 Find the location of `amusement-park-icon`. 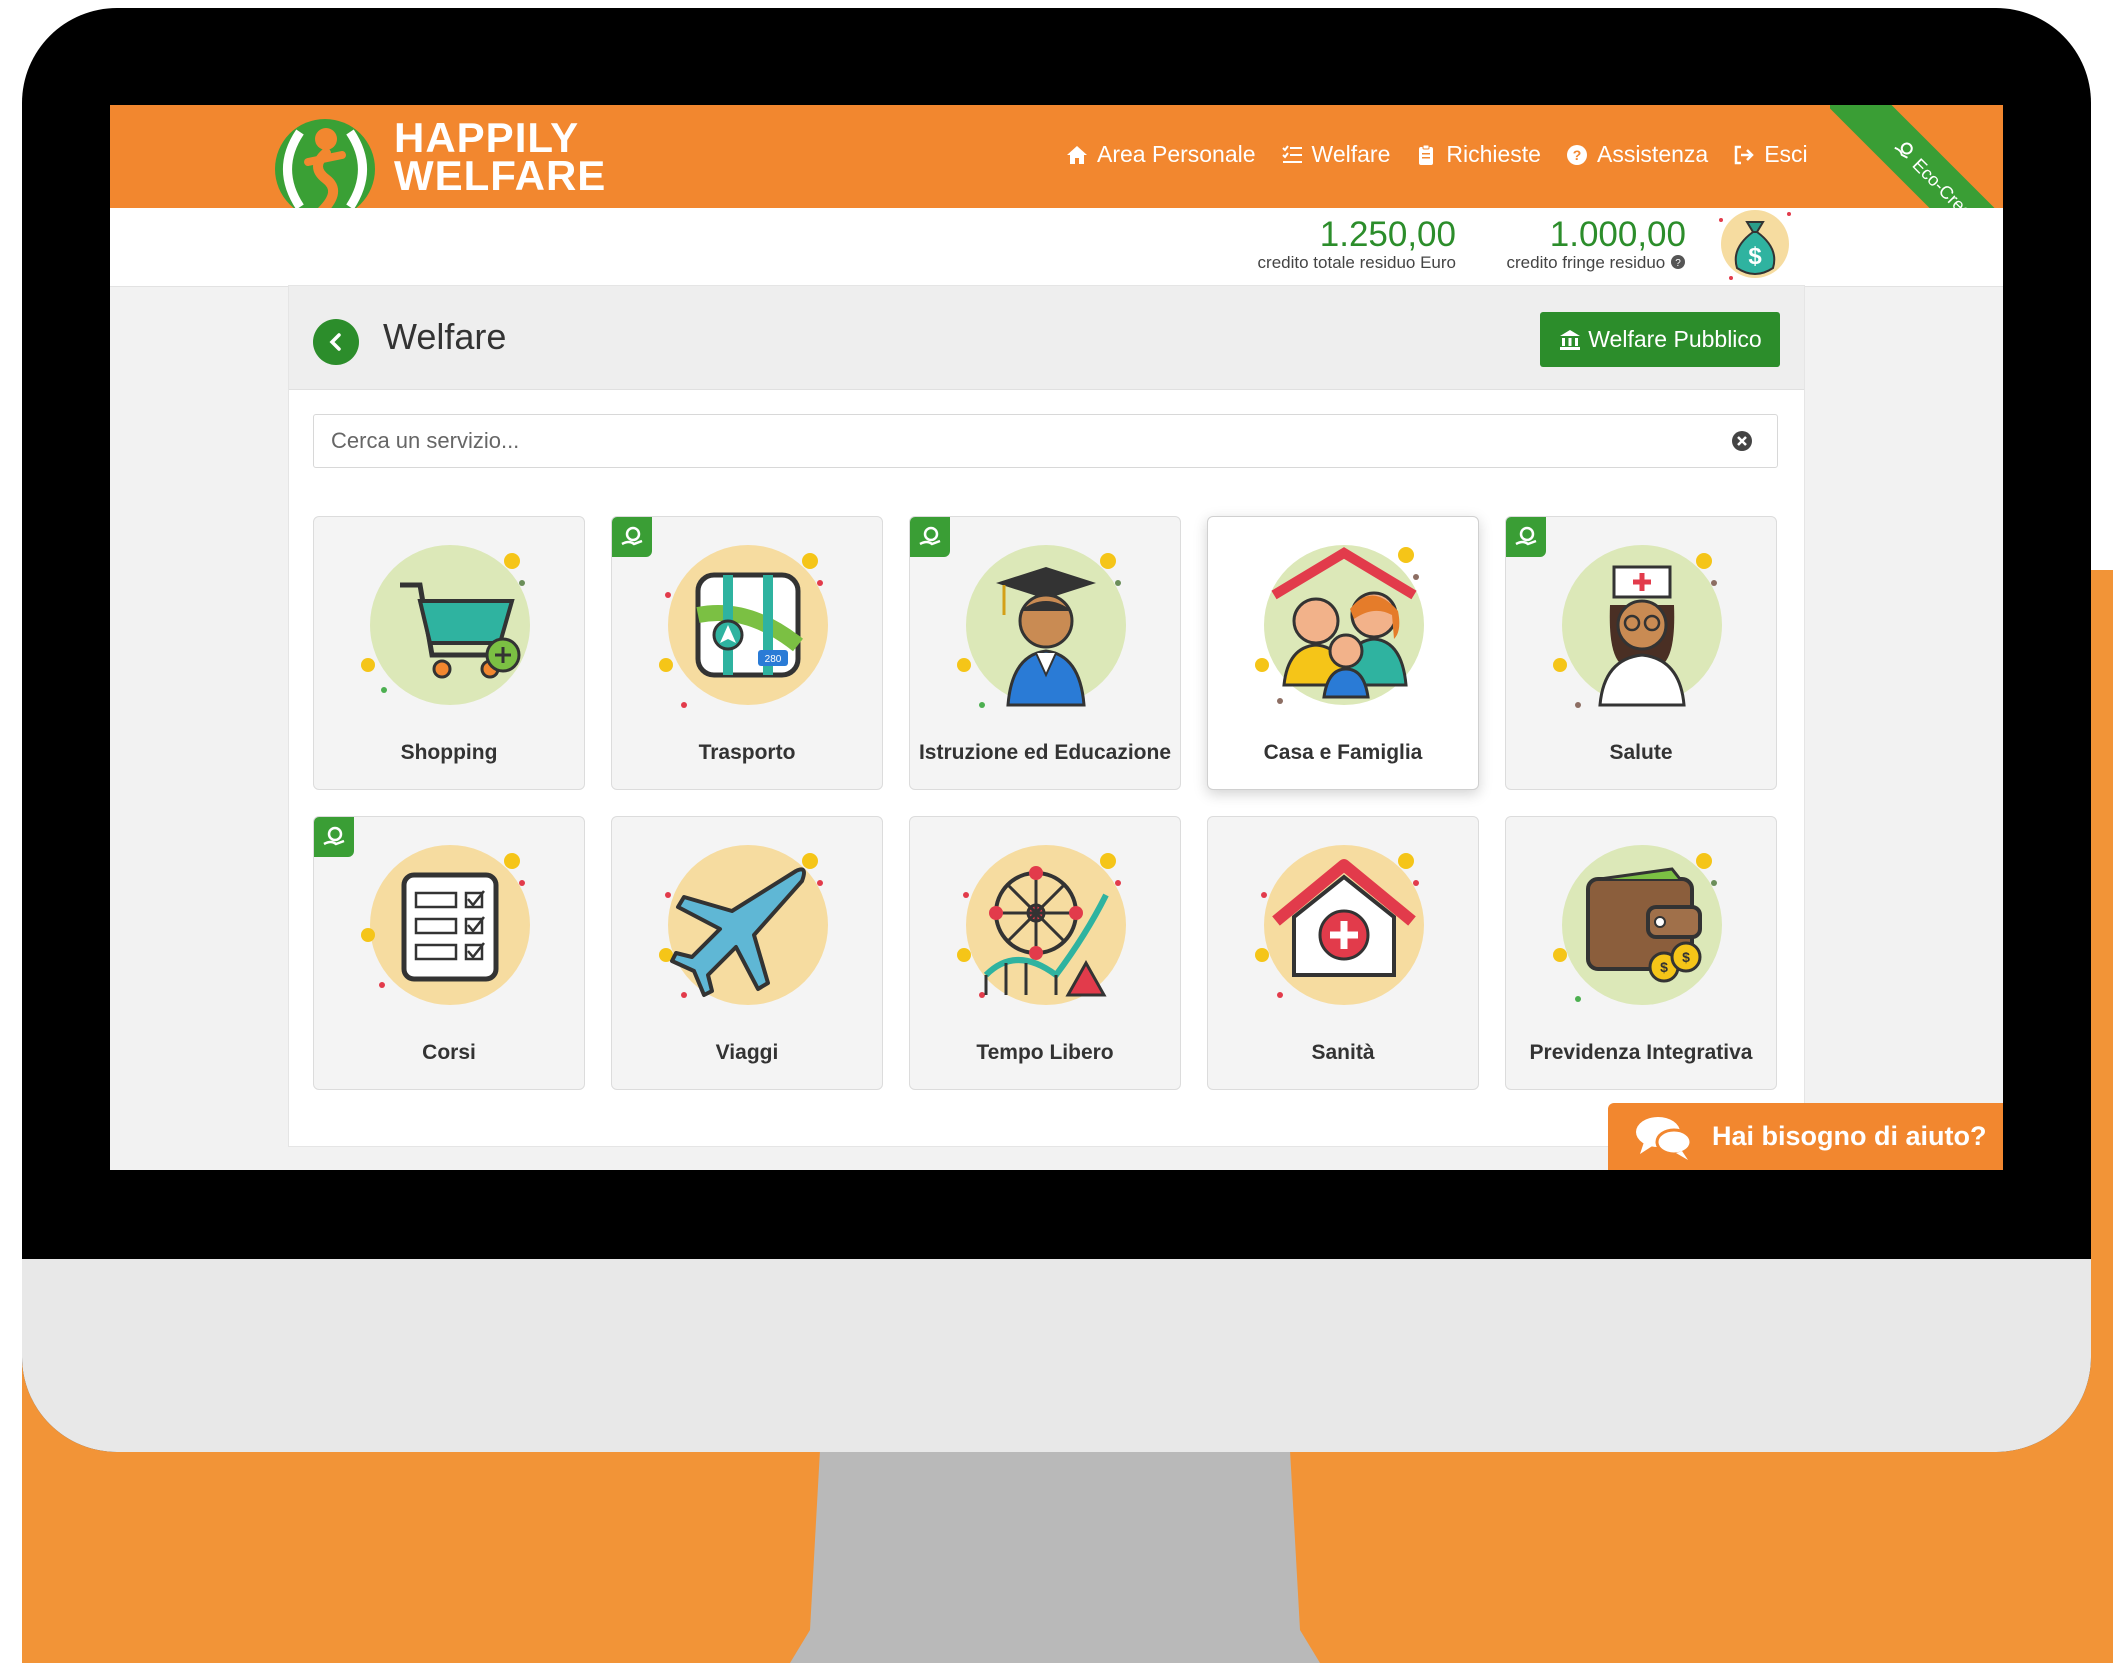

amusement-park-icon is located at coordinates (1041, 925).